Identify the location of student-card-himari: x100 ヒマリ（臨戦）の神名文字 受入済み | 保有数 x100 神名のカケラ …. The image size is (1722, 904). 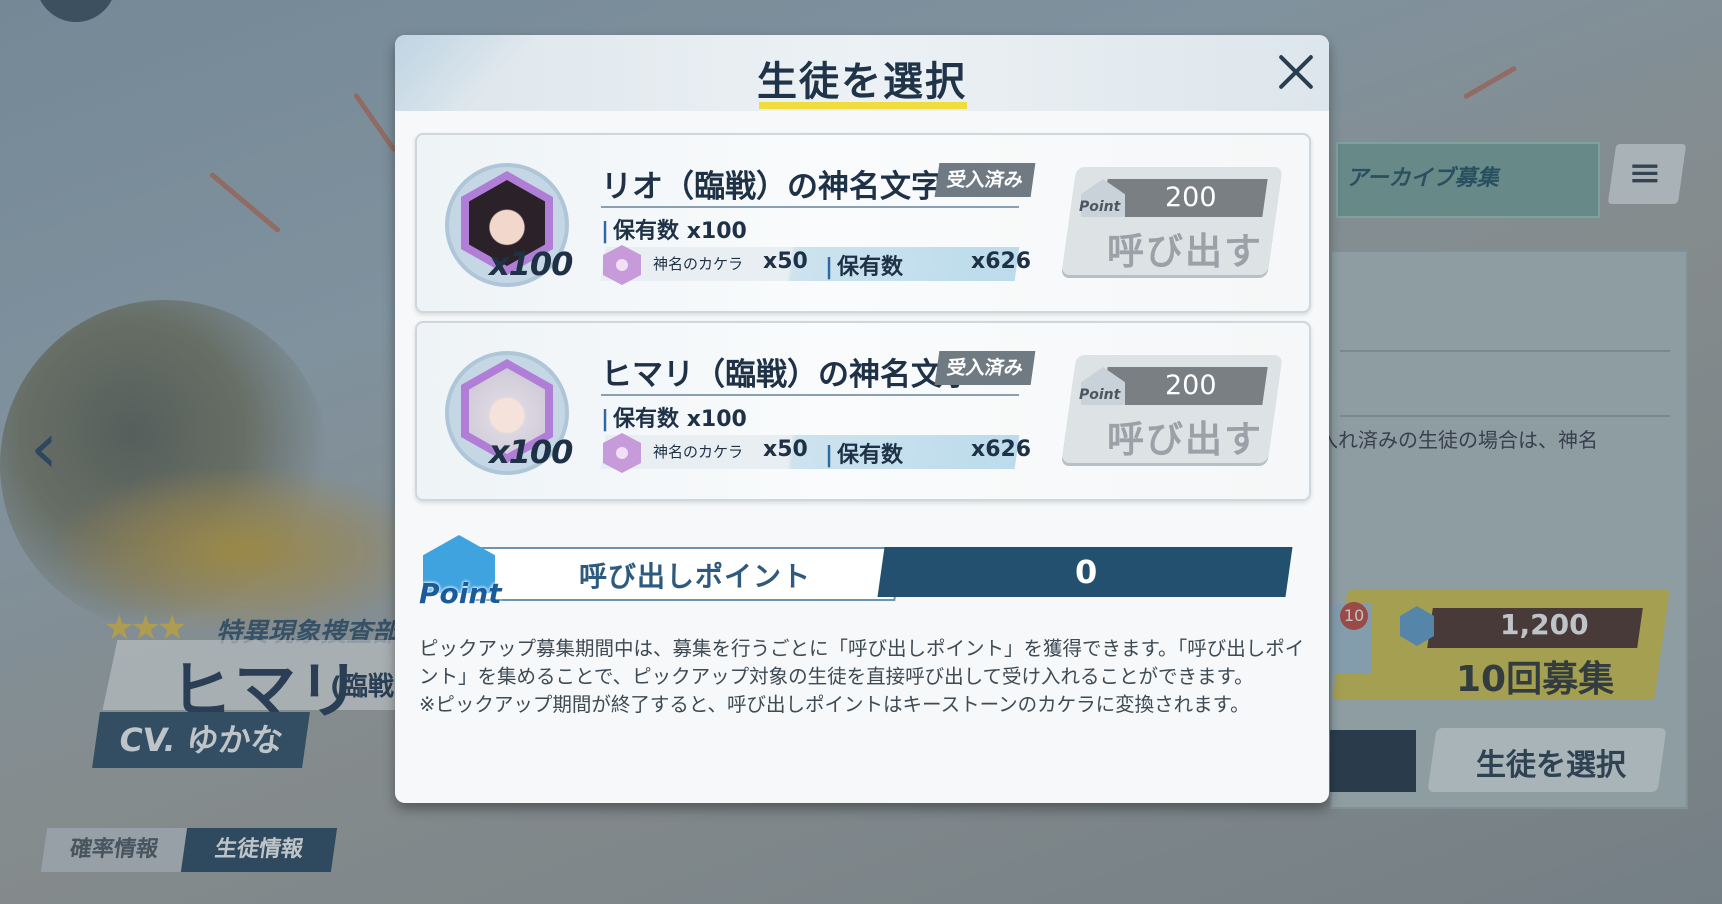
(863, 411).